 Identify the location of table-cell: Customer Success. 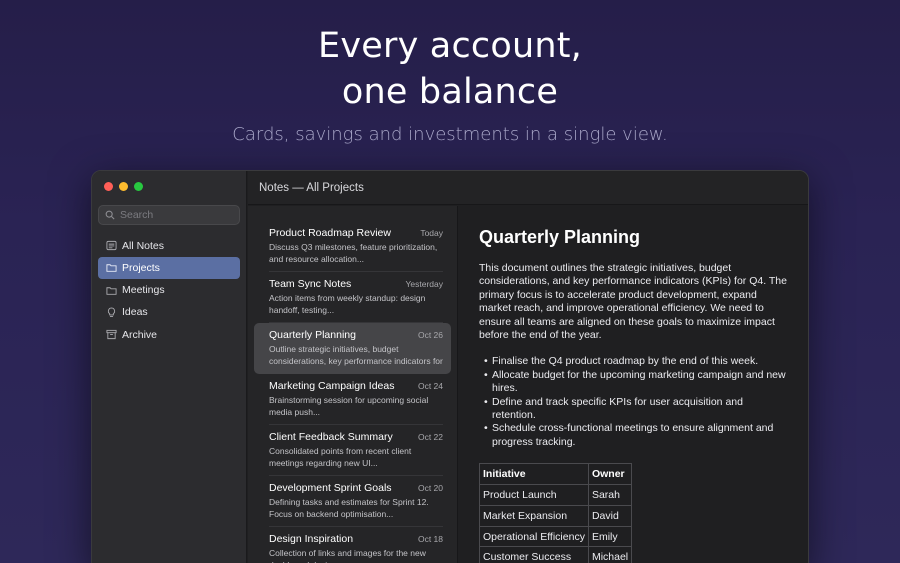
(534, 554).